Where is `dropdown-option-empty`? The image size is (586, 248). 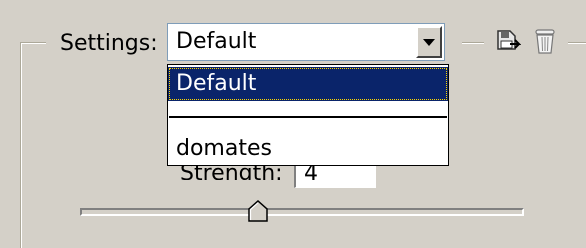 dropdown-option-empty is located at coordinates (308, 107).